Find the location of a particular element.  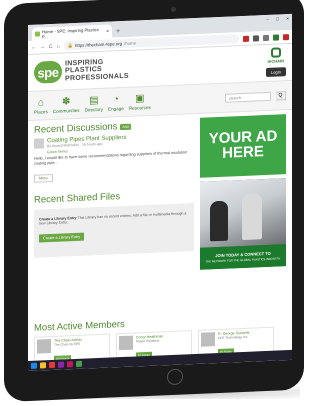

url-path: /home is located at coordinates (130, 43).